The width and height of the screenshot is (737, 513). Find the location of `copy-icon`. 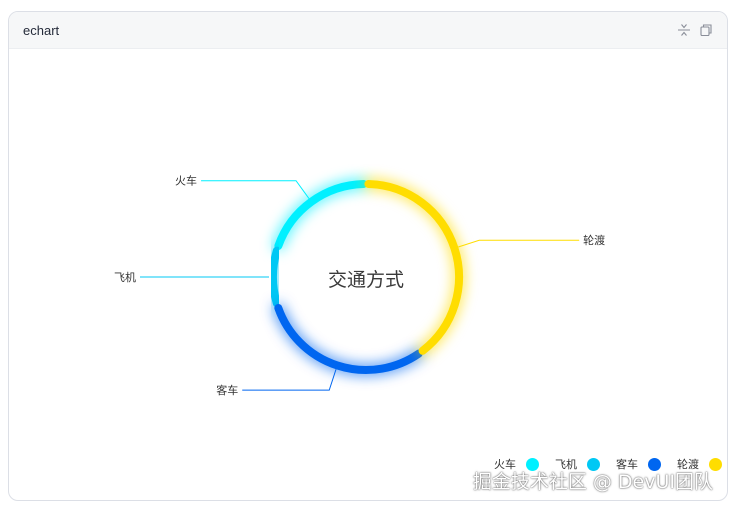

copy-icon is located at coordinates (706, 30).